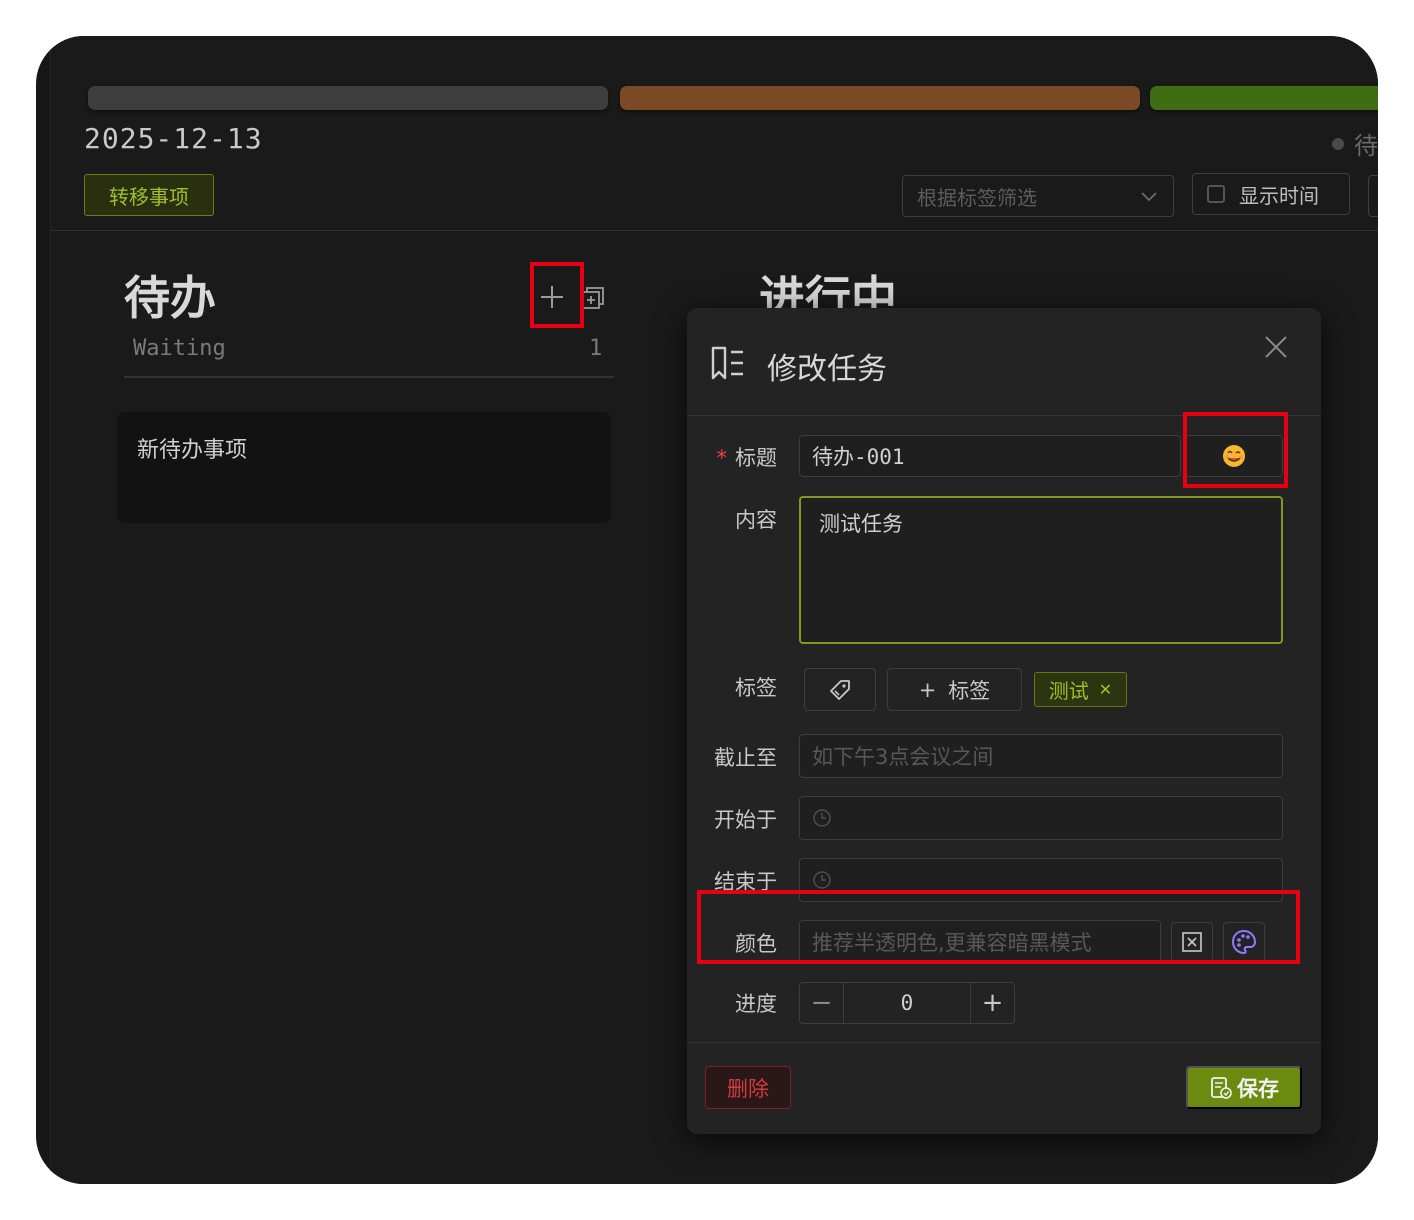 This screenshot has height=1220, width=1414. What do you see at coordinates (880, 98) in the screenshot?
I see `category-bar-in-progress` at bounding box center [880, 98].